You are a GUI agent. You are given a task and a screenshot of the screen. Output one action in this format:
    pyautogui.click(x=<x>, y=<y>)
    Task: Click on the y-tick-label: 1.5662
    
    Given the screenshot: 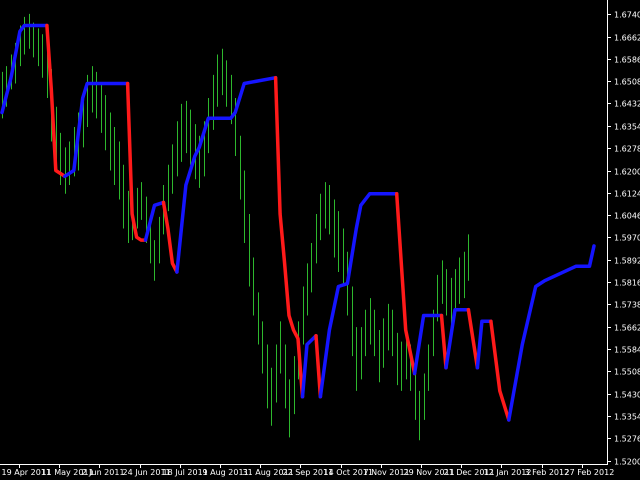 What is the action you would take?
    pyautogui.click(x=627, y=328)
    